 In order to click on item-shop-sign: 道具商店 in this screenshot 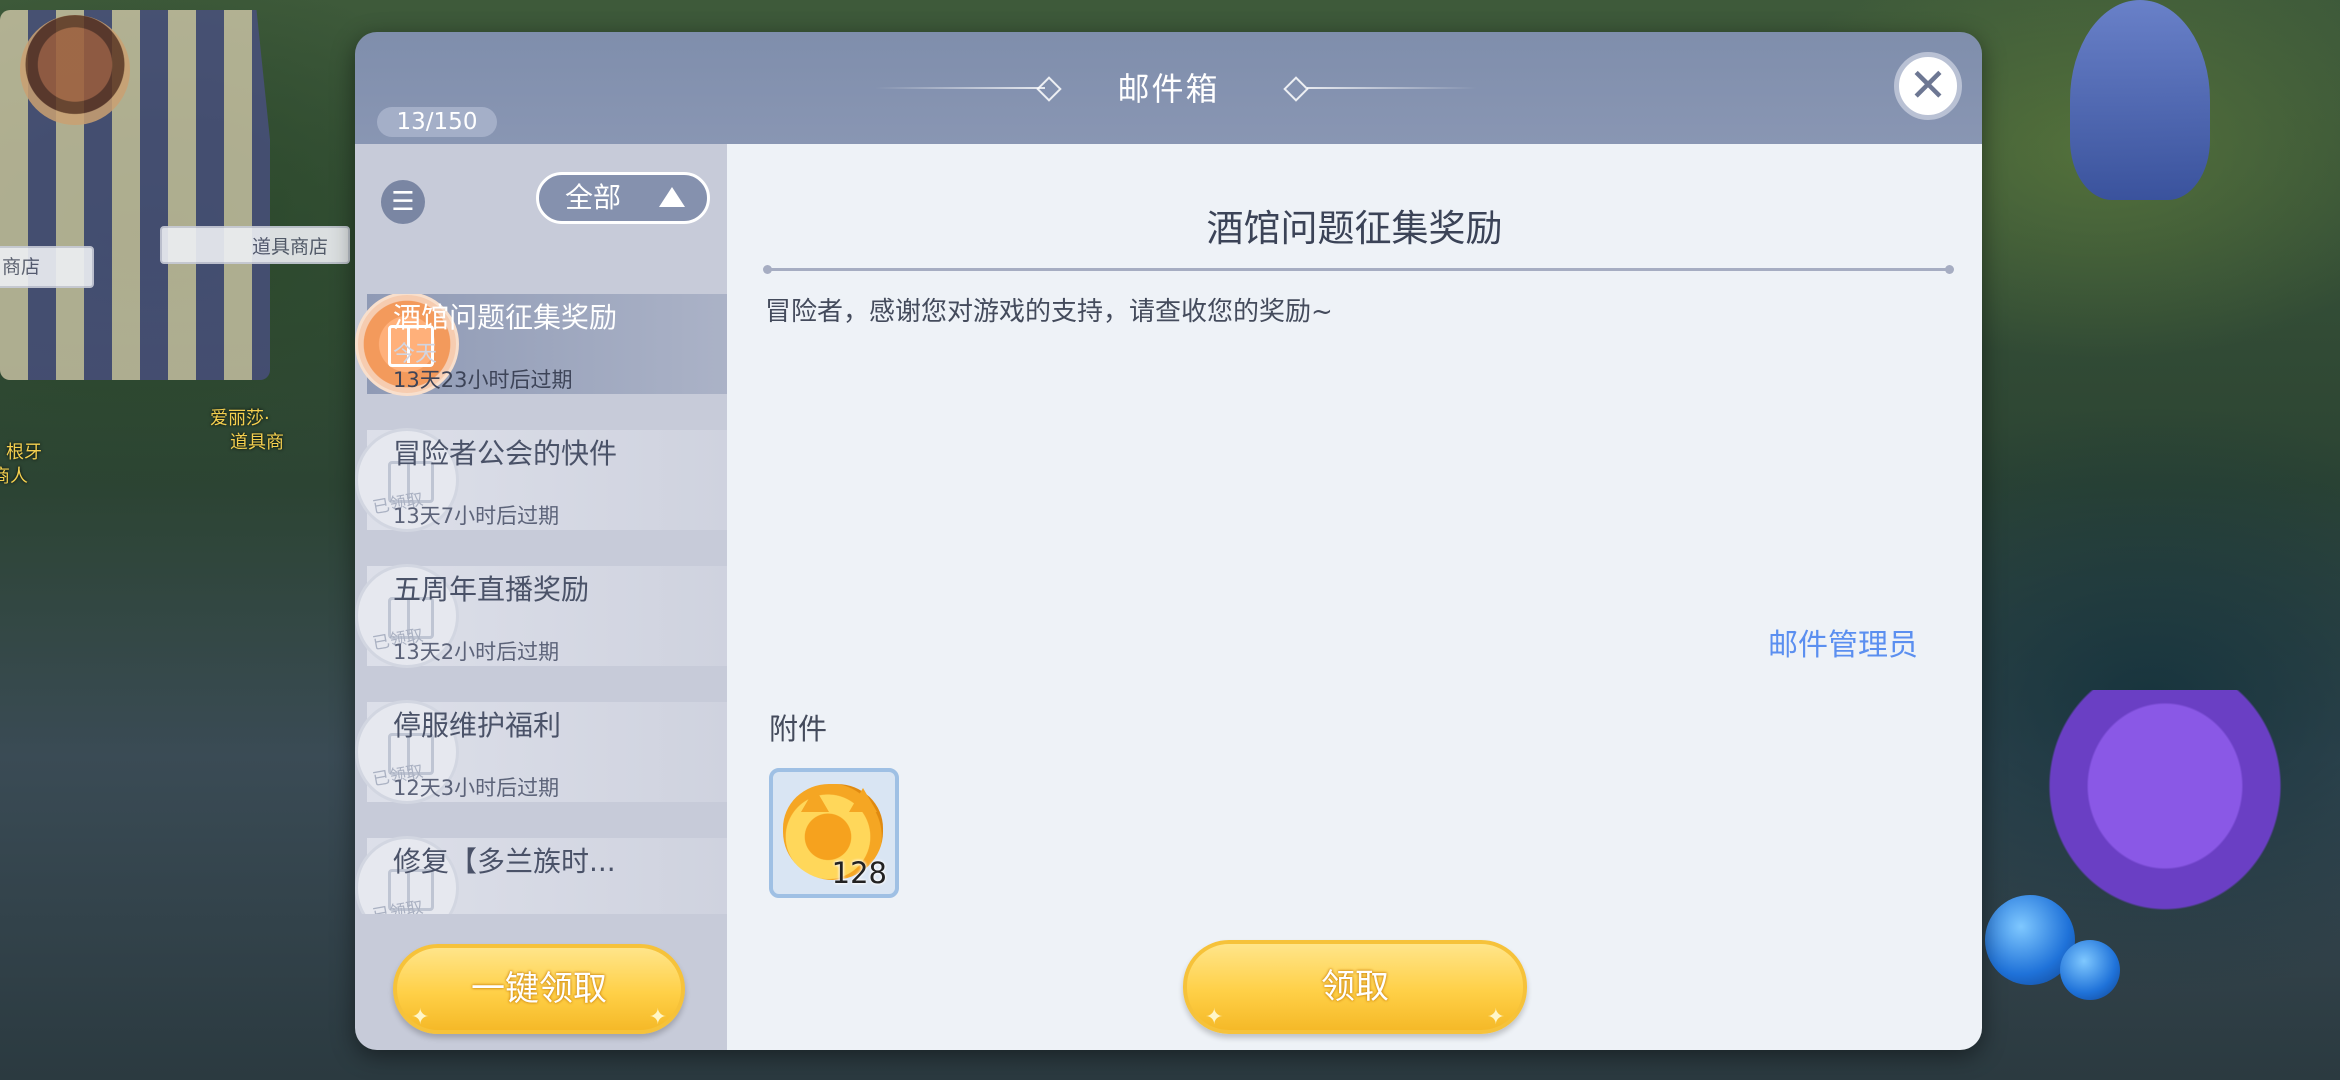, I will do `click(255, 245)`.